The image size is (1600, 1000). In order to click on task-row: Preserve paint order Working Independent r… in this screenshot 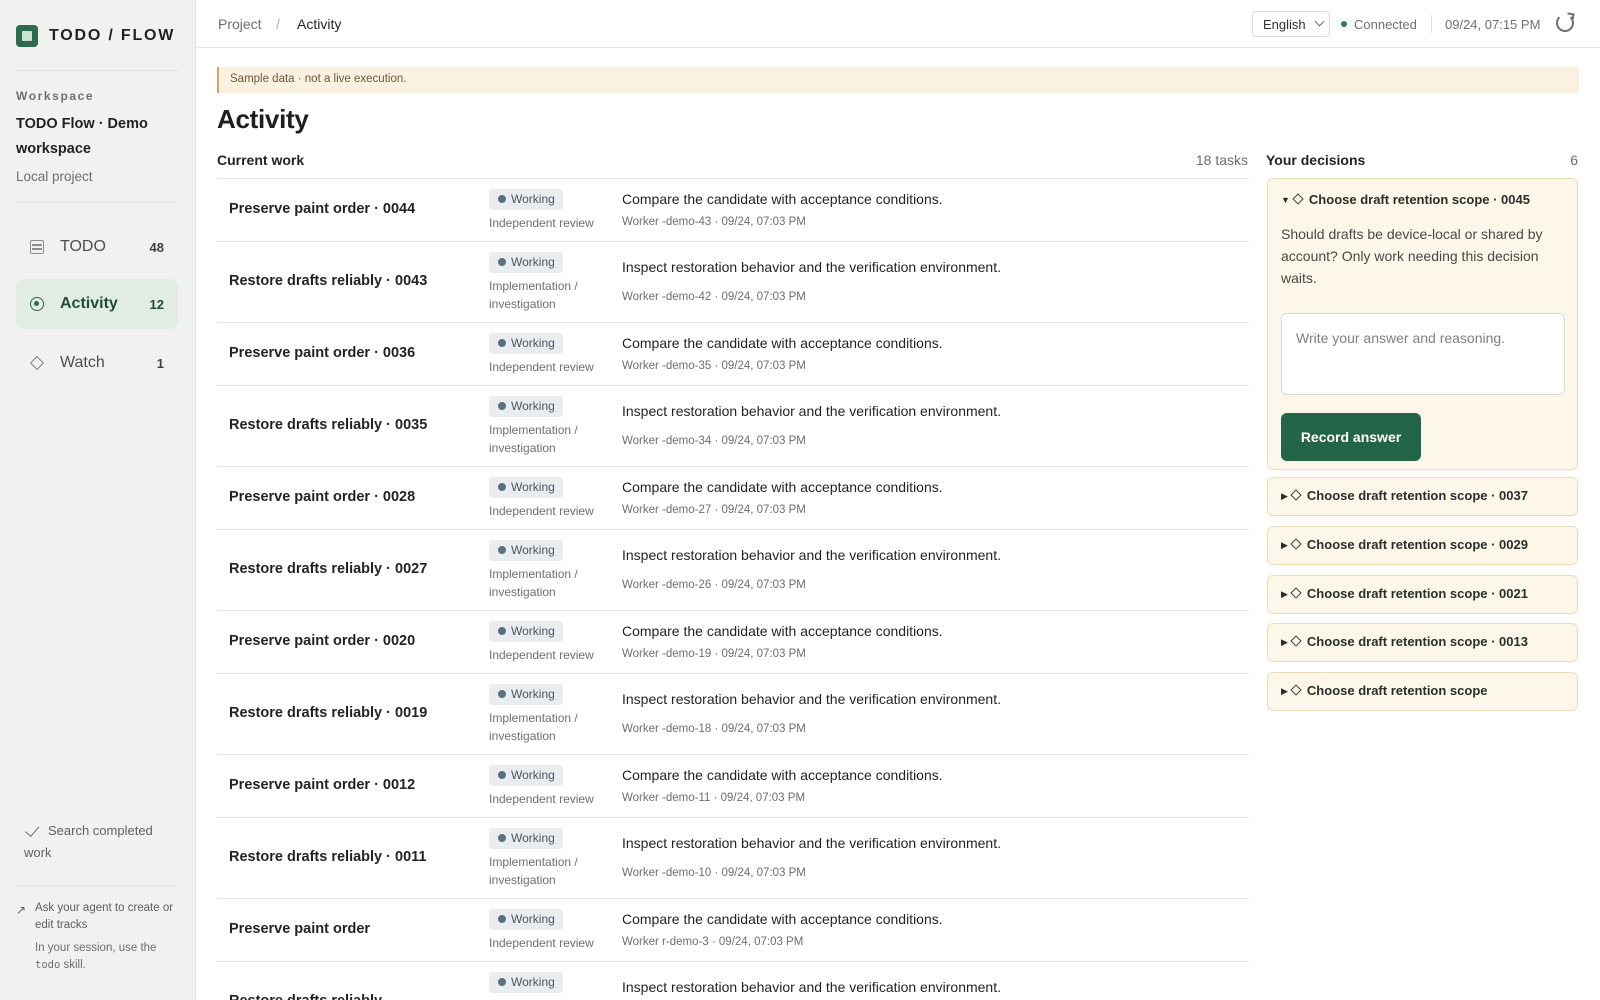, I will do `click(733, 930)`.